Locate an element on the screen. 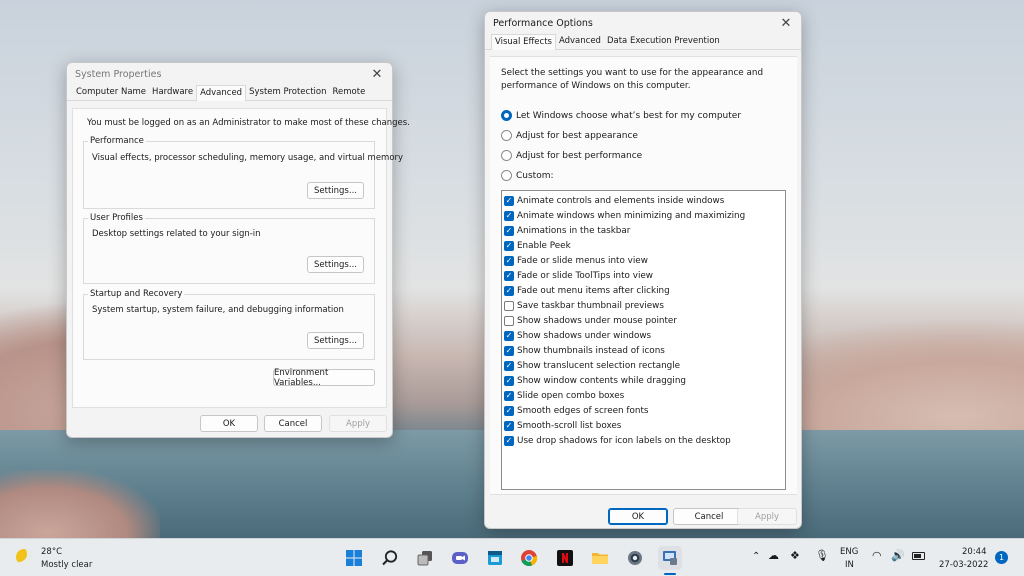 The height and width of the screenshot is (576, 1024). visual-effect-option: ✓ Fade or slide menus into view is located at coordinates (643, 260).